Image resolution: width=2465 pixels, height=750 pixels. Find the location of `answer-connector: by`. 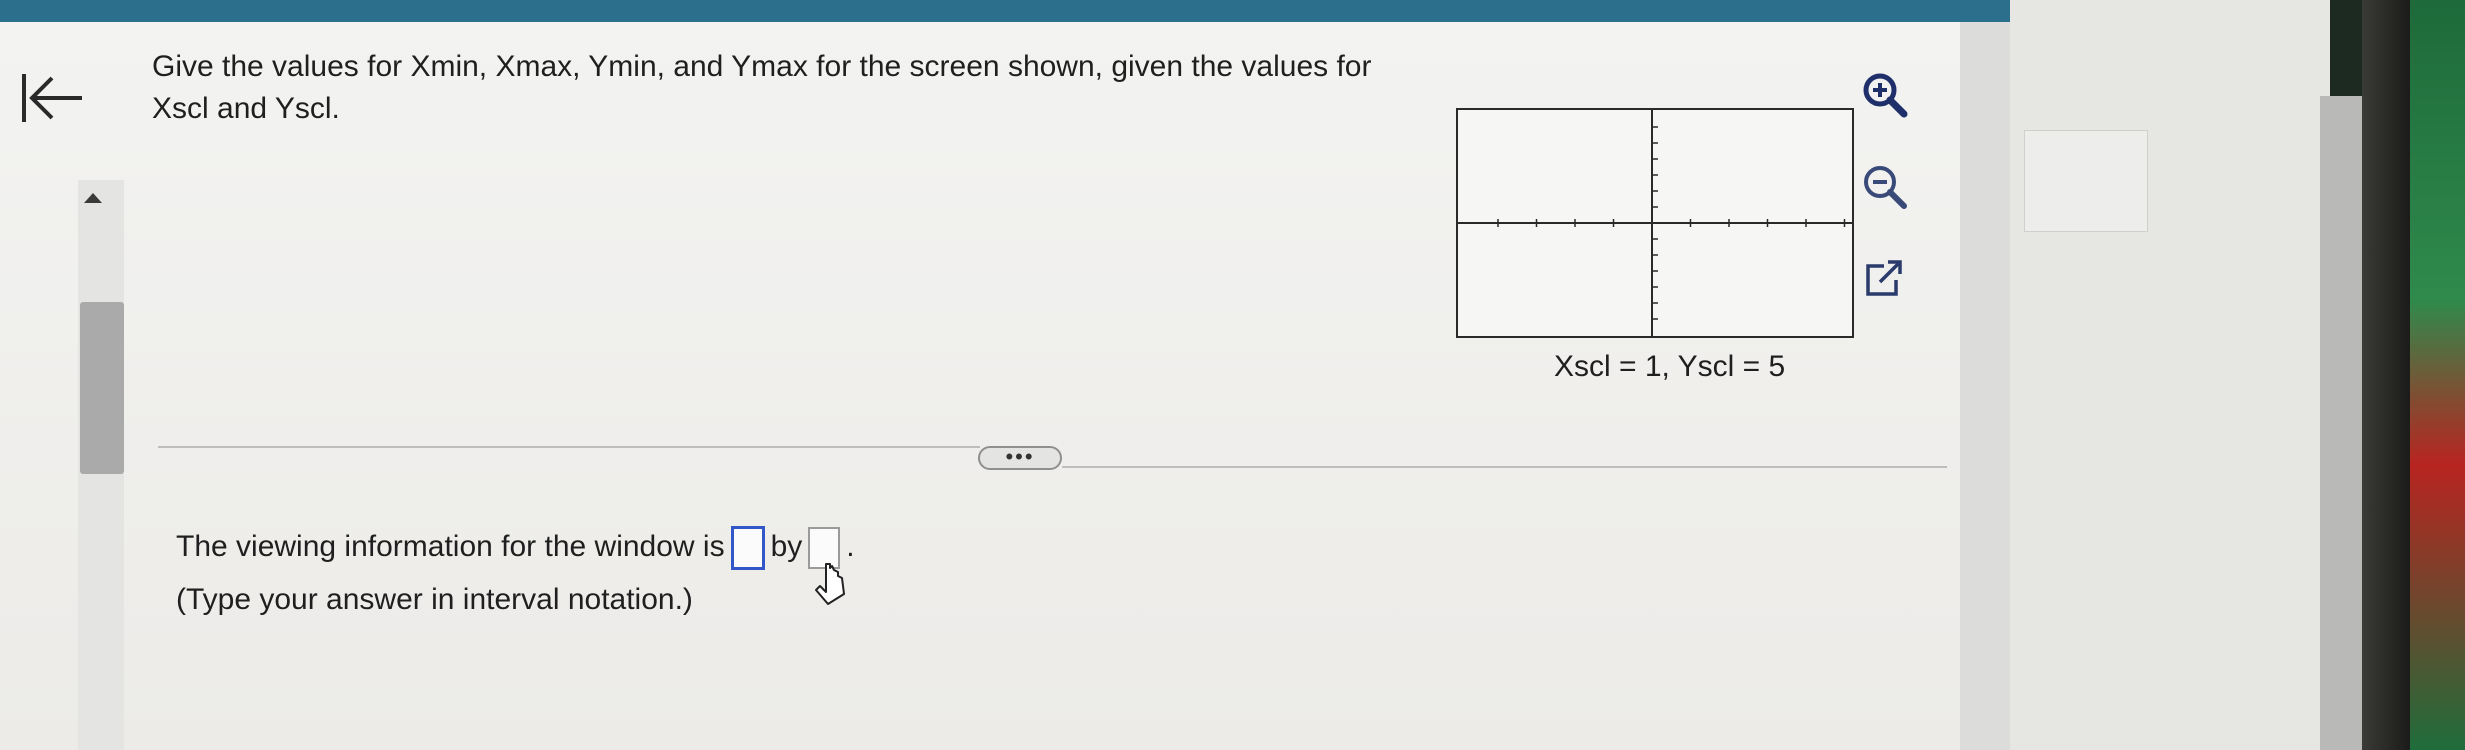

answer-connector: by is located at coordinates (786, 546).